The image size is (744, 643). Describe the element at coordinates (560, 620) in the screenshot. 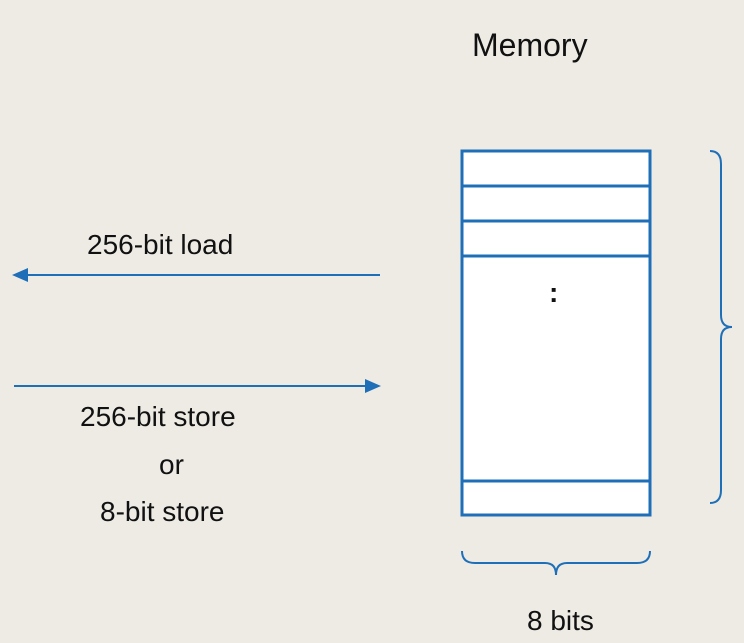

I see `width-label: 8 bits` at that location.